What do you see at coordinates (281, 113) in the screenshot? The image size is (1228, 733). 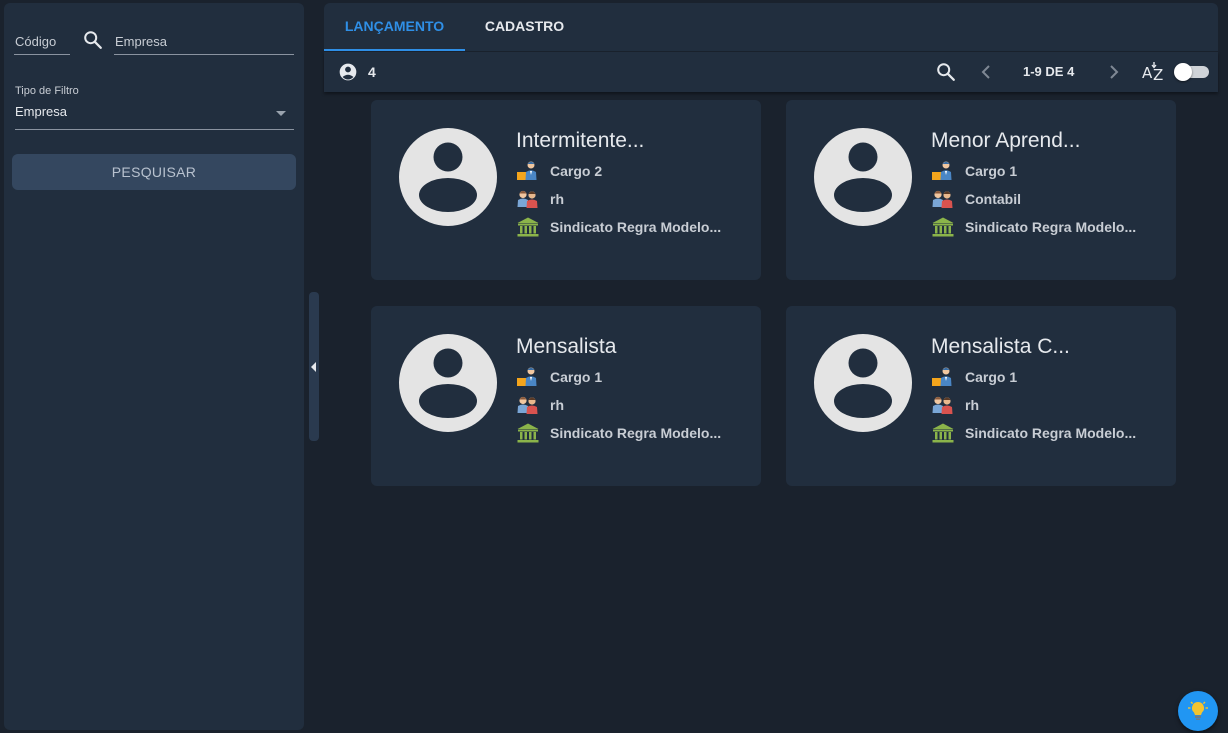 I see `dropdown-arrow-icon` at bounding box center [281, 113].